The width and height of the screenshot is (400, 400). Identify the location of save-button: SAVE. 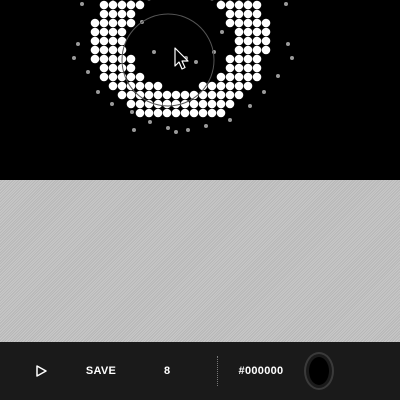
(101, 371).